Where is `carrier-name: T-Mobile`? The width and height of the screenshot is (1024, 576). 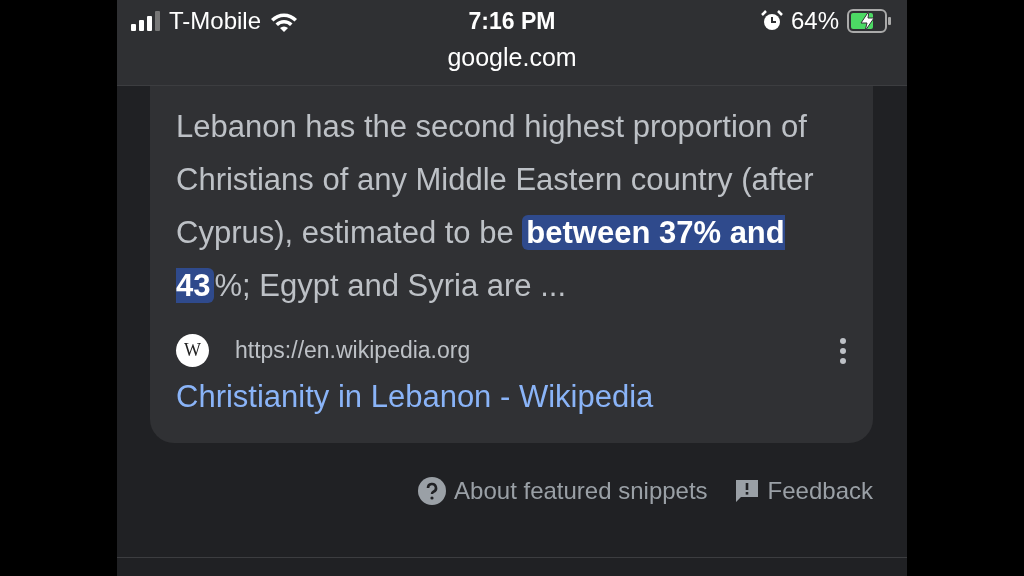 carrier-name: T-Mobile is located at coordinates (215, 21).